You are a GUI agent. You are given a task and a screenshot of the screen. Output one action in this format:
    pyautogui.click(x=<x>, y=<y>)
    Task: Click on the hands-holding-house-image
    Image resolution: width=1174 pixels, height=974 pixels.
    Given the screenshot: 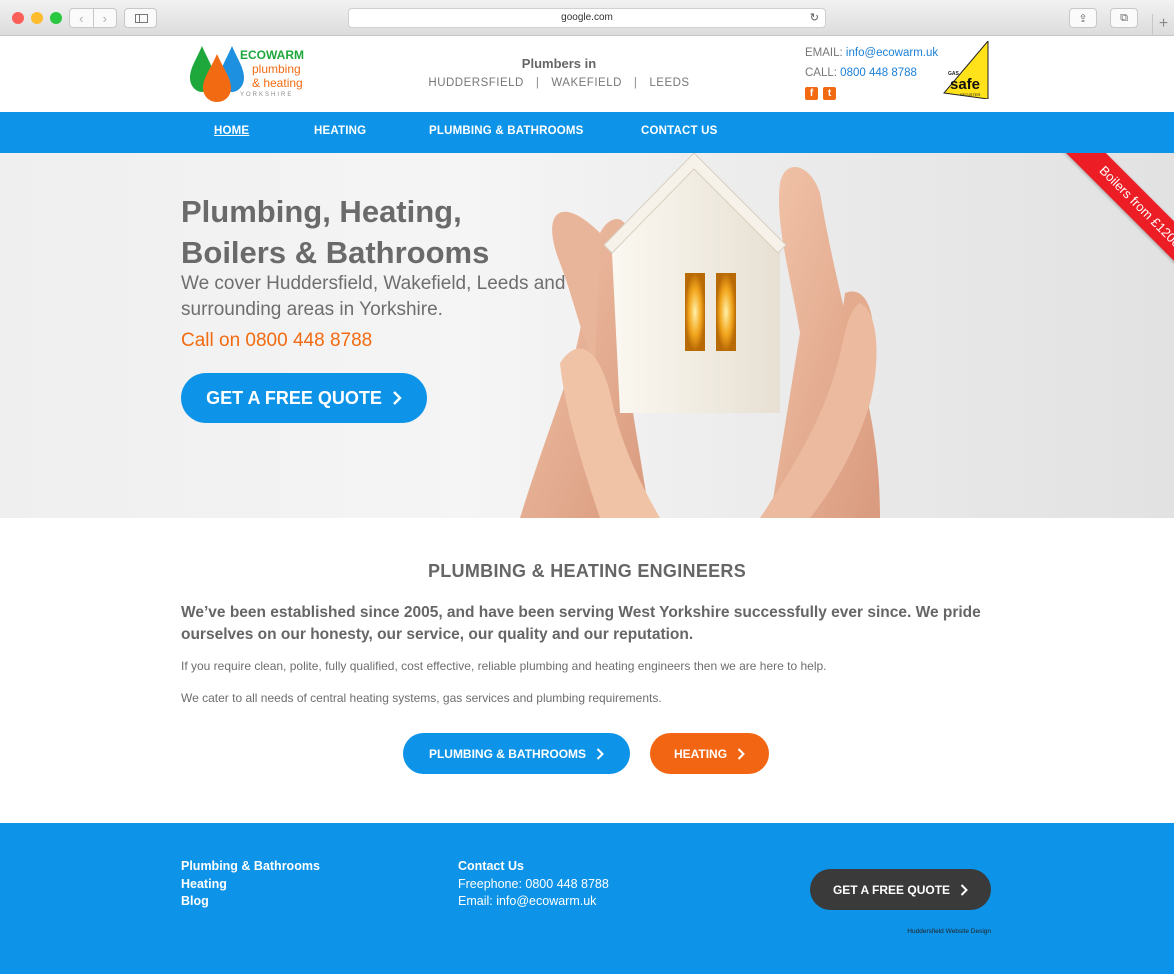 What is the action you would take?
    pyautogui.click(x=700, y=335)
    